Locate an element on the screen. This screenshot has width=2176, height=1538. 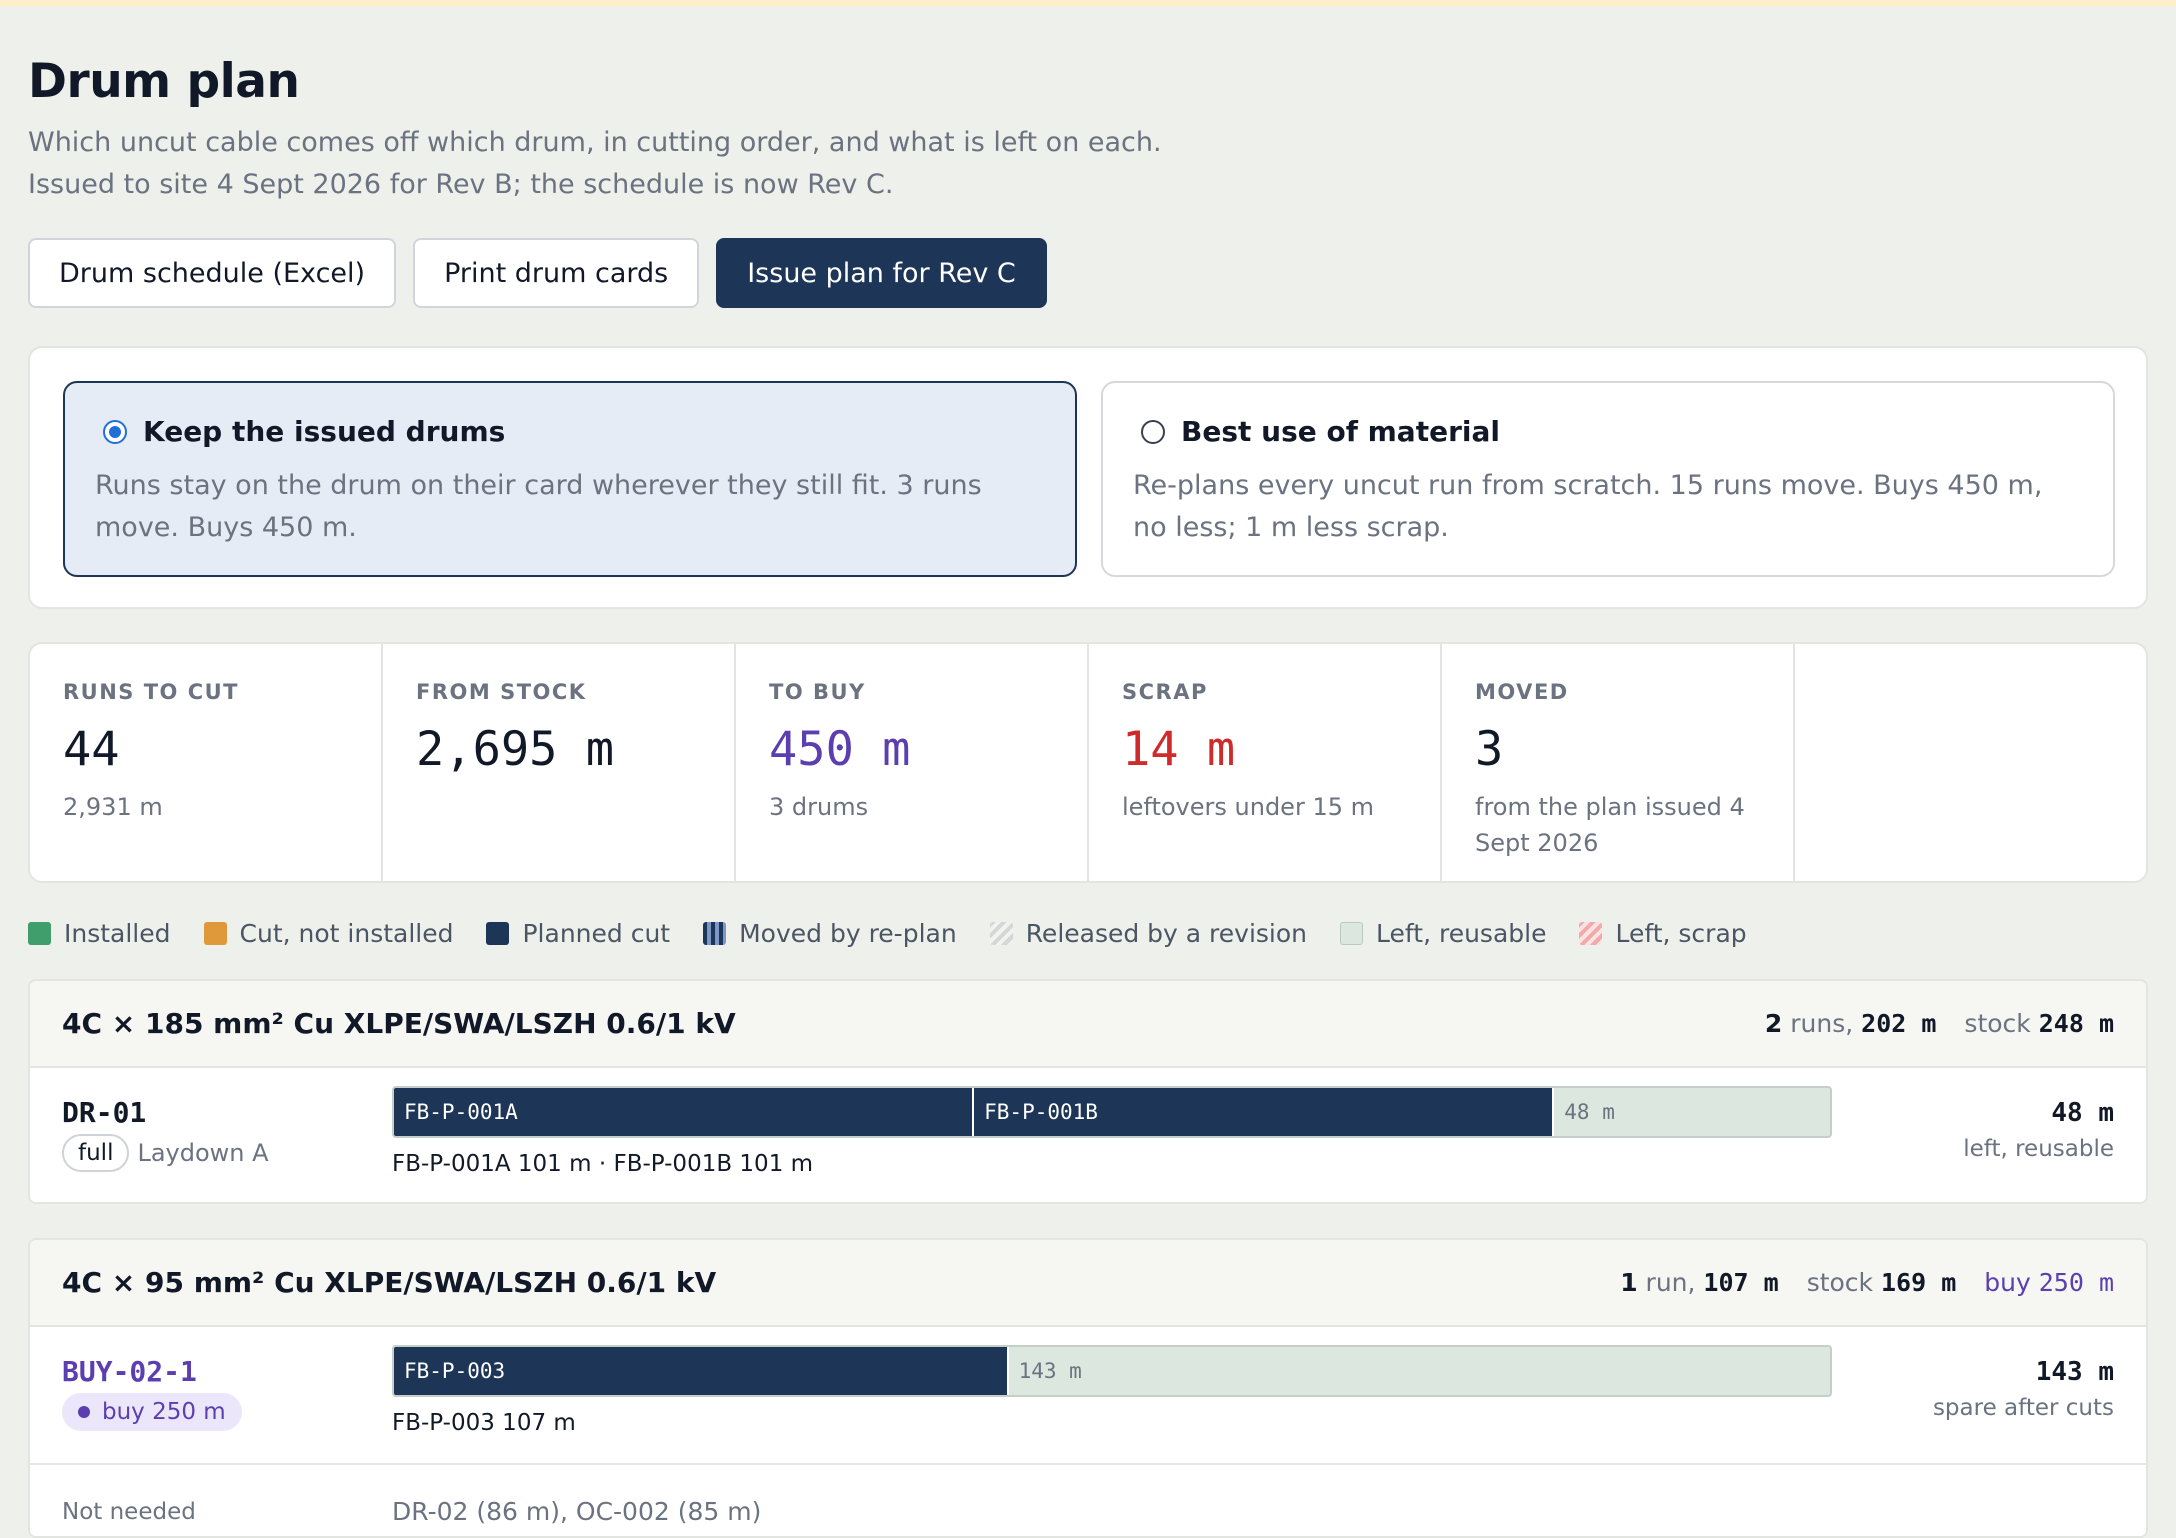
buy-summary: buy 250 m is located at coordinates (2049, 1282).